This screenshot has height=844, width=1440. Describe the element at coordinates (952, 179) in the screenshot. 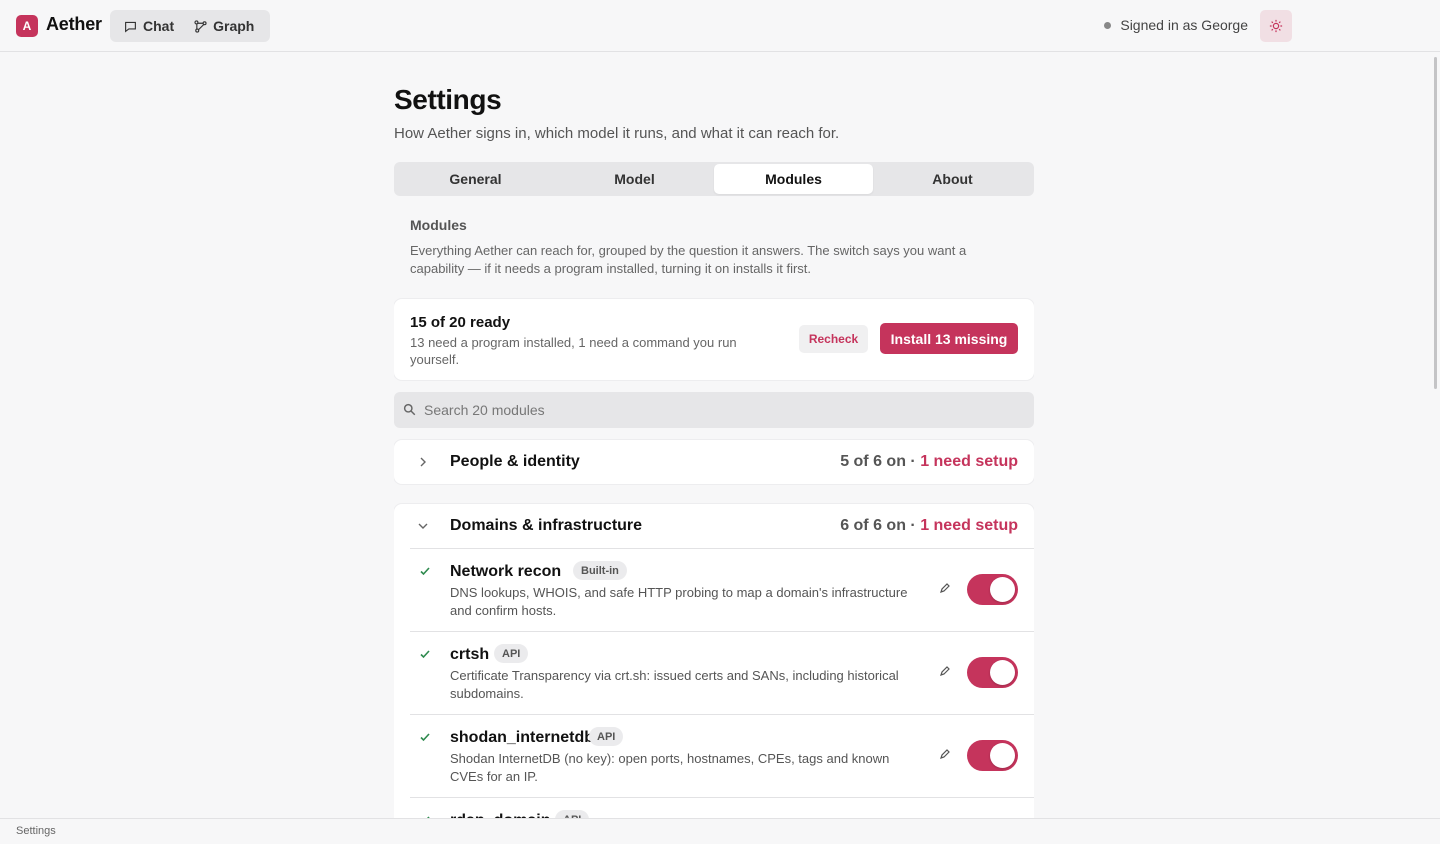

I see `tab-about: About` at that location.